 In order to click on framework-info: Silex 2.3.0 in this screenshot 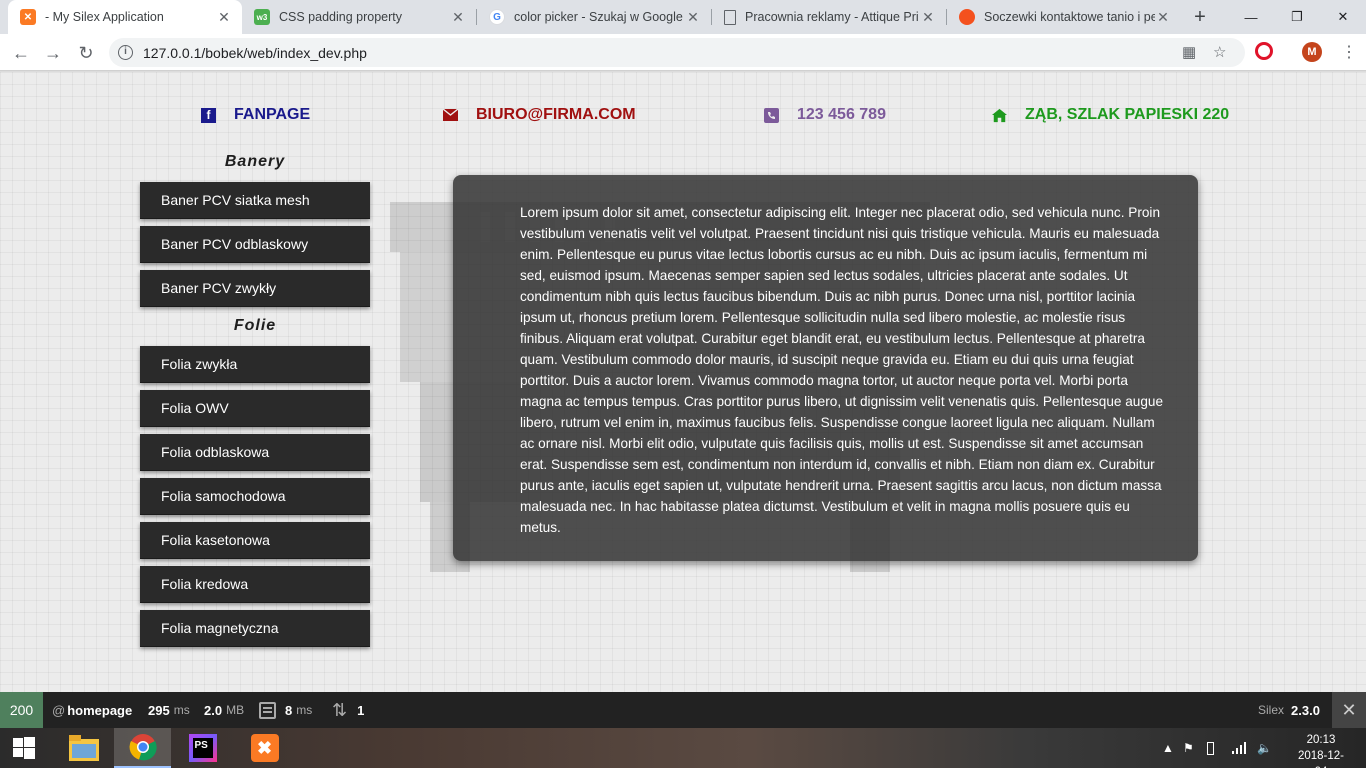, I will do `click(1289, 710)`.